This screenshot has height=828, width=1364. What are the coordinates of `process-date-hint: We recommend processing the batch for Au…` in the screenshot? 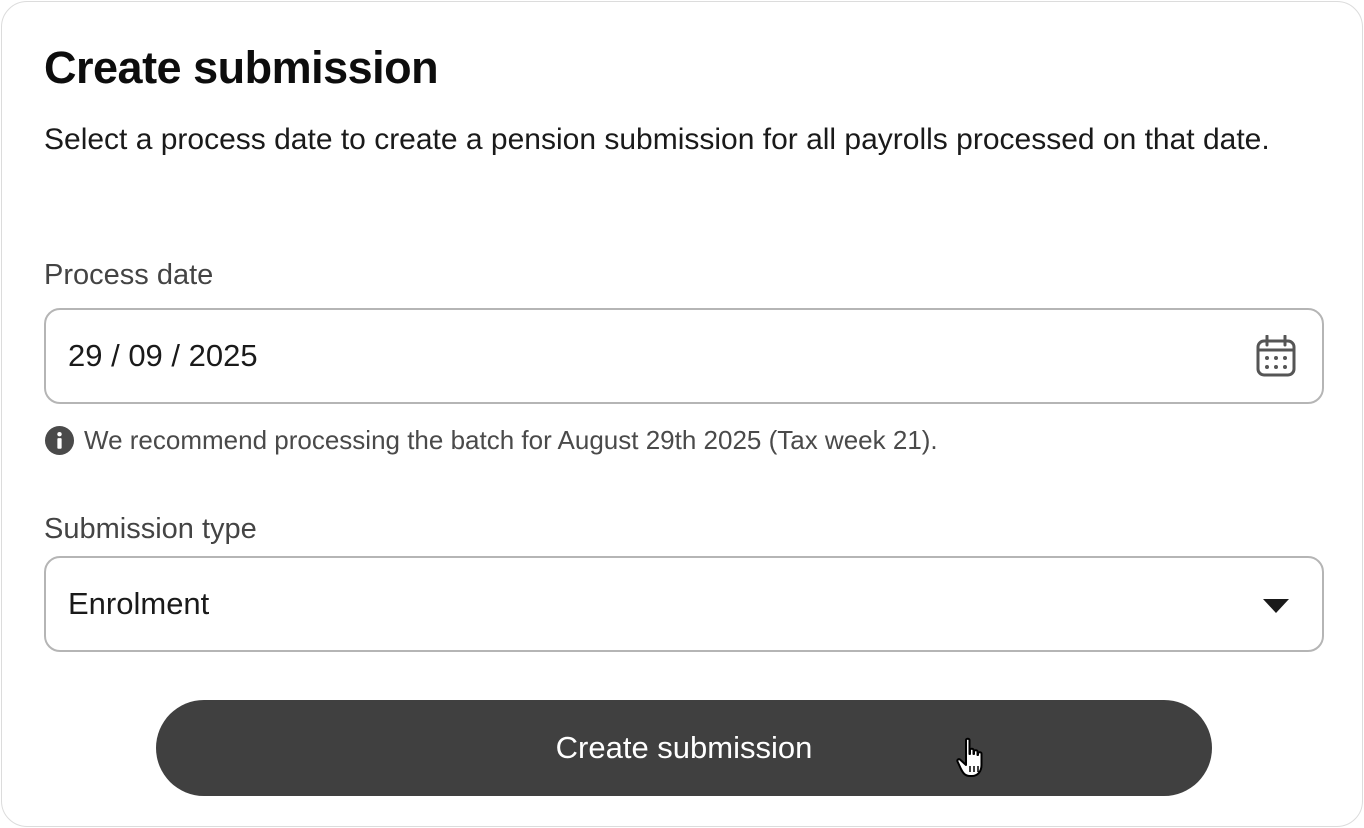 It's located at (491, 440).